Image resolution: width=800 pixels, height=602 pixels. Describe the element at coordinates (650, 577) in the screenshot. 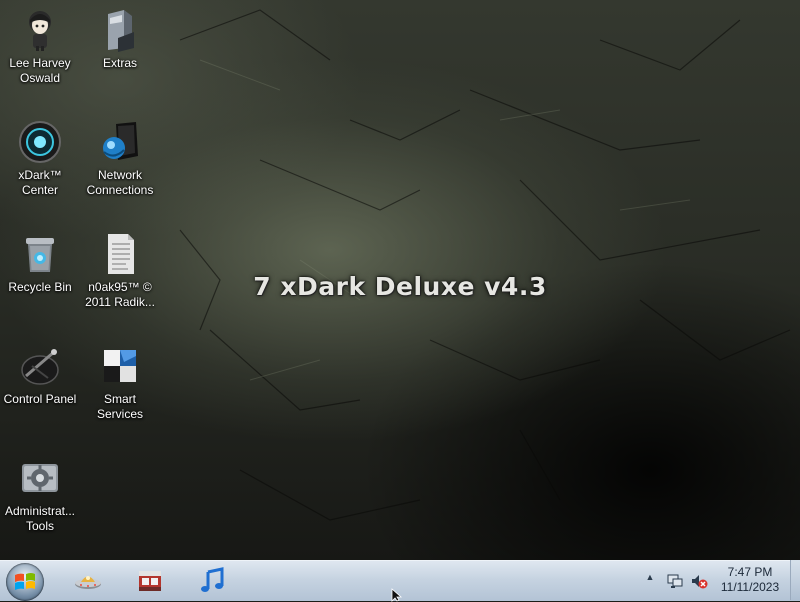

I see `tray-overflow-chevron: ▲` at that location.